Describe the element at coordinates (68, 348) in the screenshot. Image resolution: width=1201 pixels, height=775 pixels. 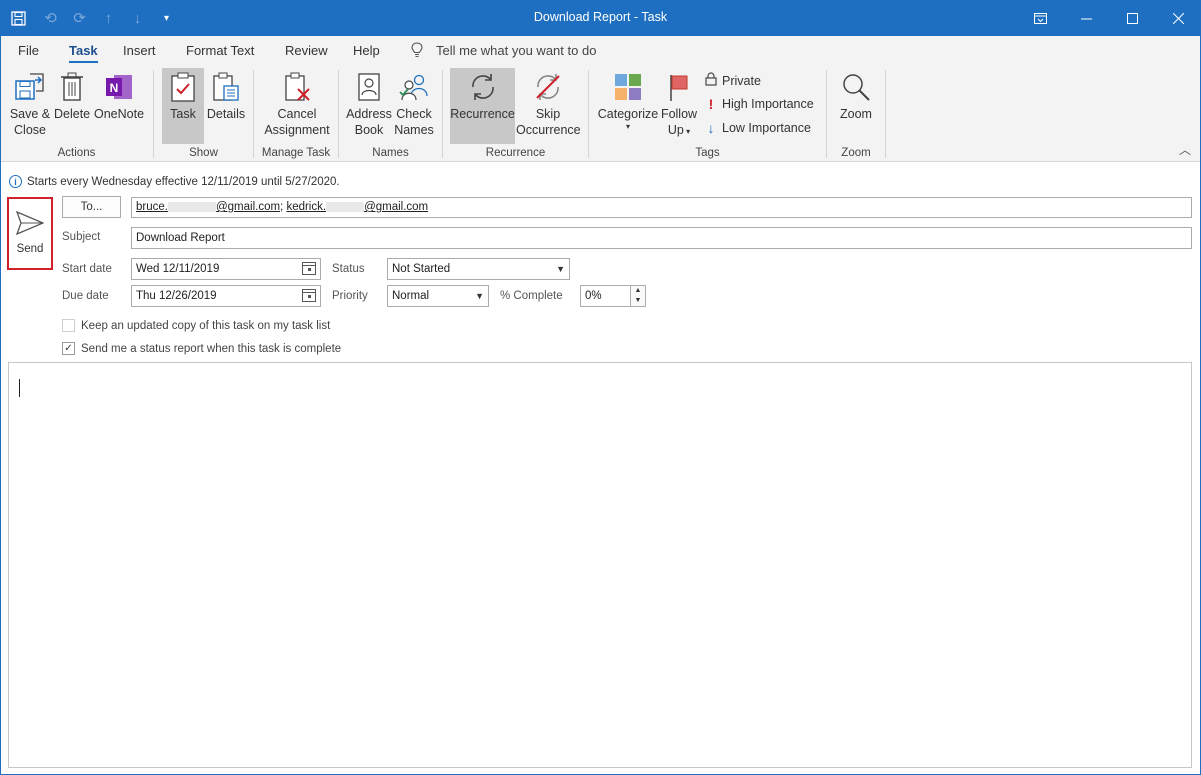
I see `checkbox-checked-icon: ✓` at that location.